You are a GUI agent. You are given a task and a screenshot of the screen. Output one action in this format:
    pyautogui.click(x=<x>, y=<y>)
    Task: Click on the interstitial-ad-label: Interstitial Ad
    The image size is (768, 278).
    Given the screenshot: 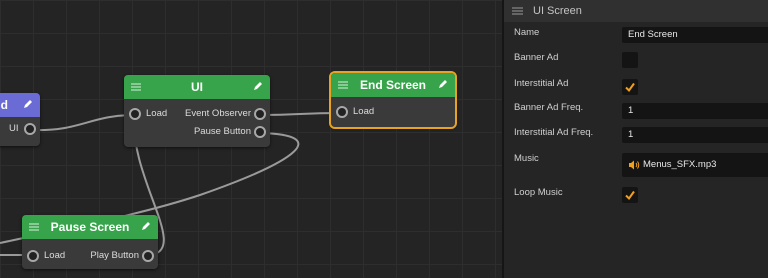 What is the action you would take?
    pyautogui.click(x=541, y=83)
    